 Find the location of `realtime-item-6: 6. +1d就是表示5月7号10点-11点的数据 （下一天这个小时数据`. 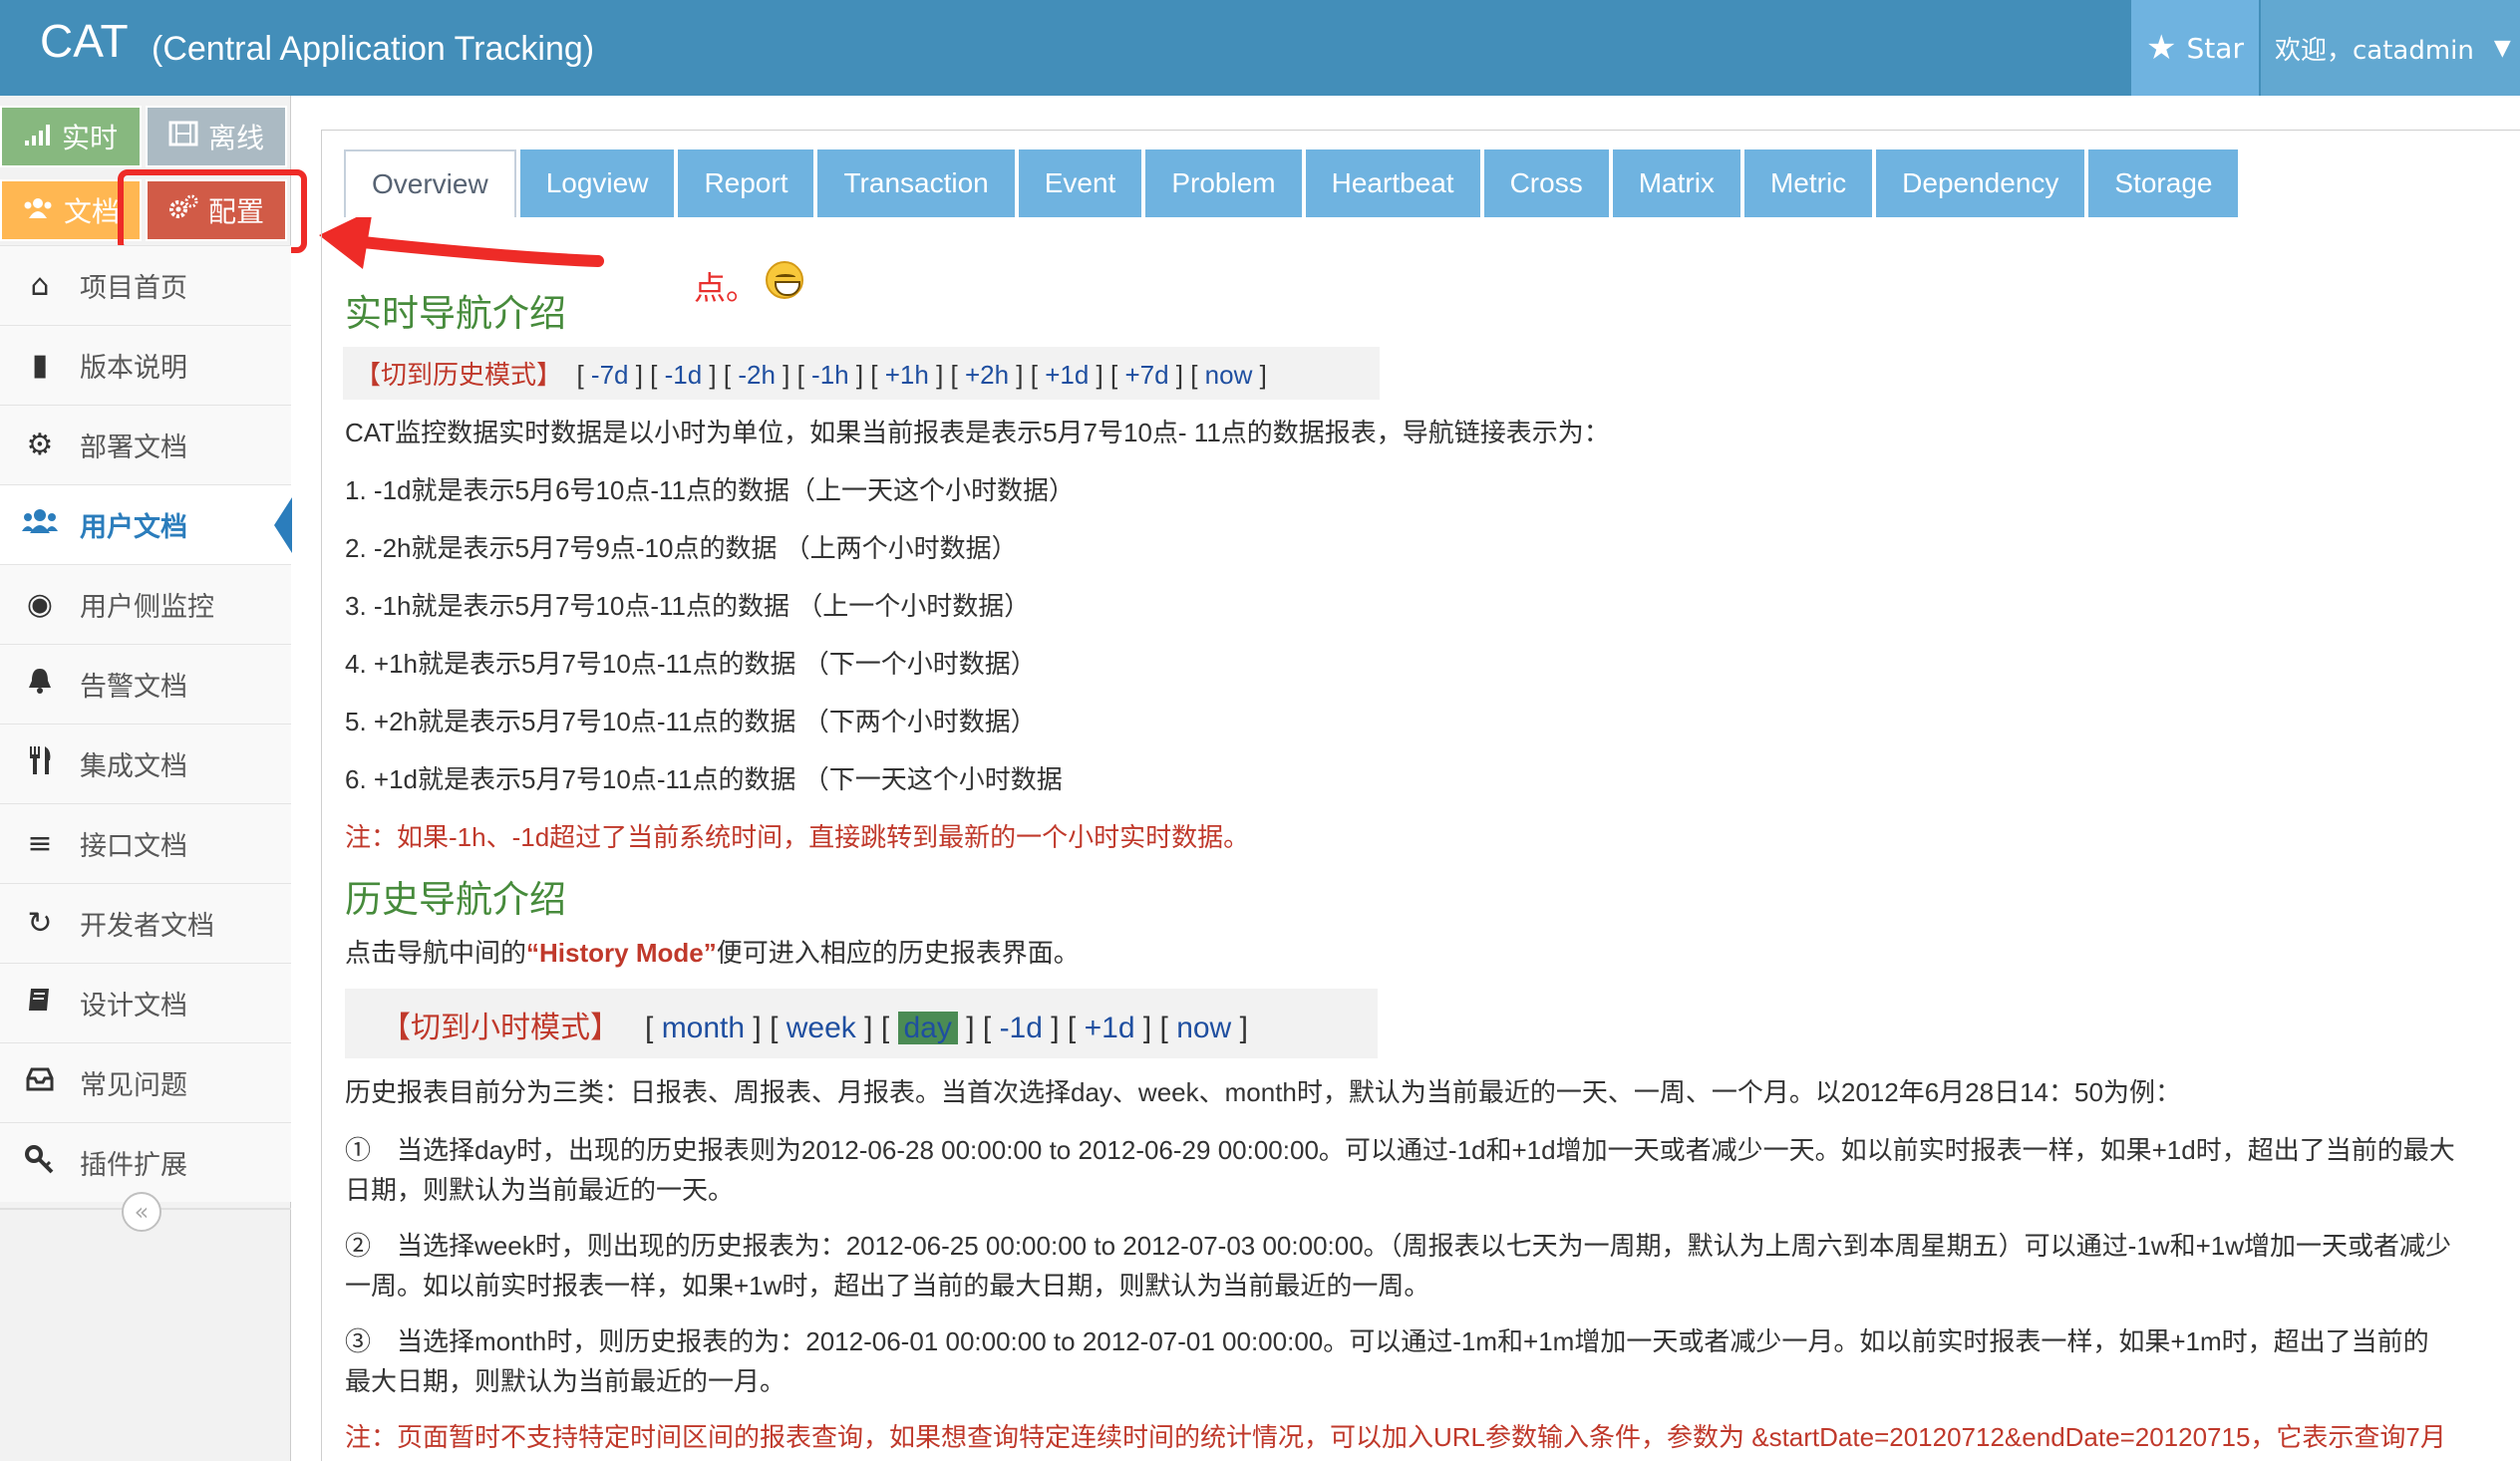

realtime-item-6: 6. +1d就是表示5月7号10点-11点的数据 （下一天这个小时数据 is located at coordinates (704, 779).